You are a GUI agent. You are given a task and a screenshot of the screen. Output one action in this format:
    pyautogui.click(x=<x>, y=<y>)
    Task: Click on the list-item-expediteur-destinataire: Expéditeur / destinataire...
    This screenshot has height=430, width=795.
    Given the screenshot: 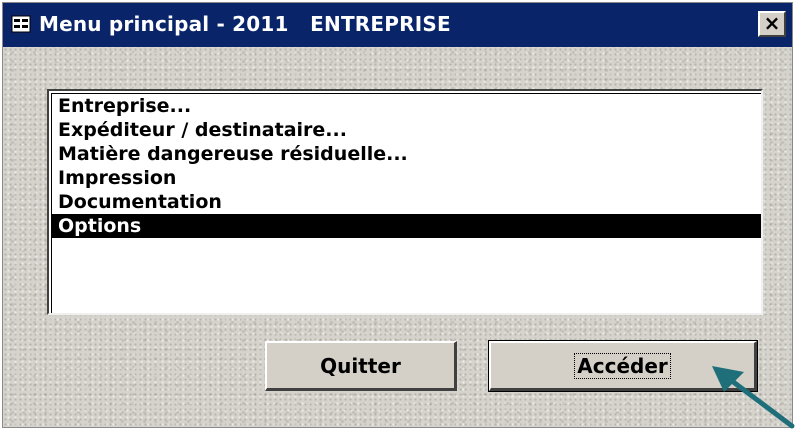 What is the action you would take?
    pyautogui.click(x=406, y=130)
    